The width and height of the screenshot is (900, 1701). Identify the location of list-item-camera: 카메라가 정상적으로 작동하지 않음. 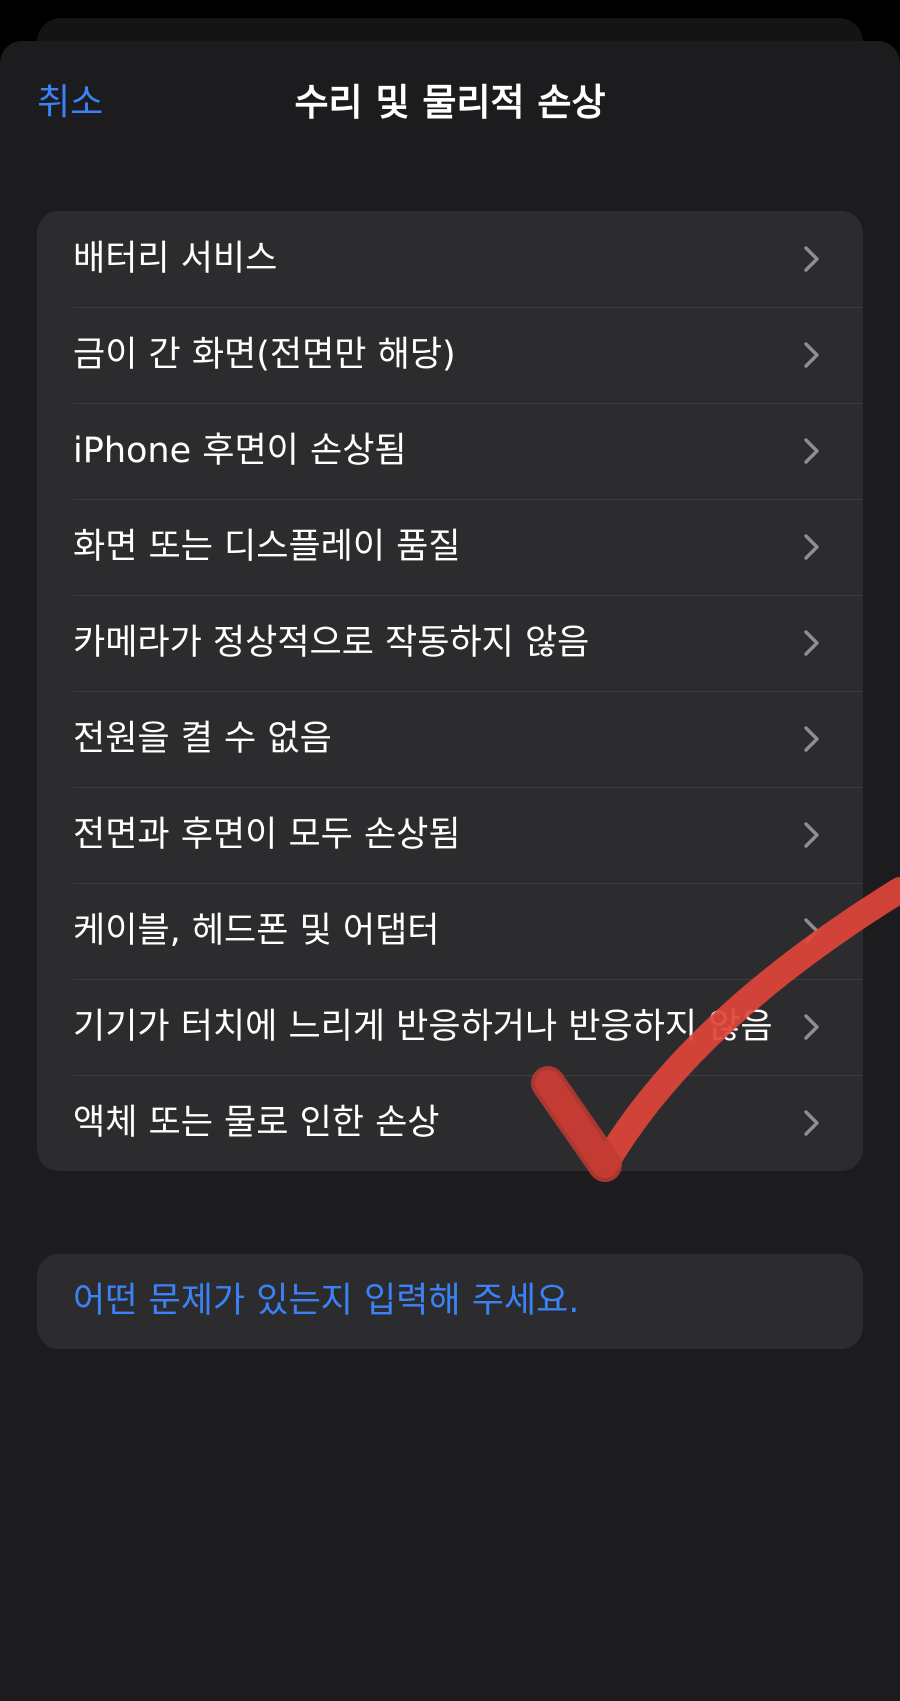
(450, 643).